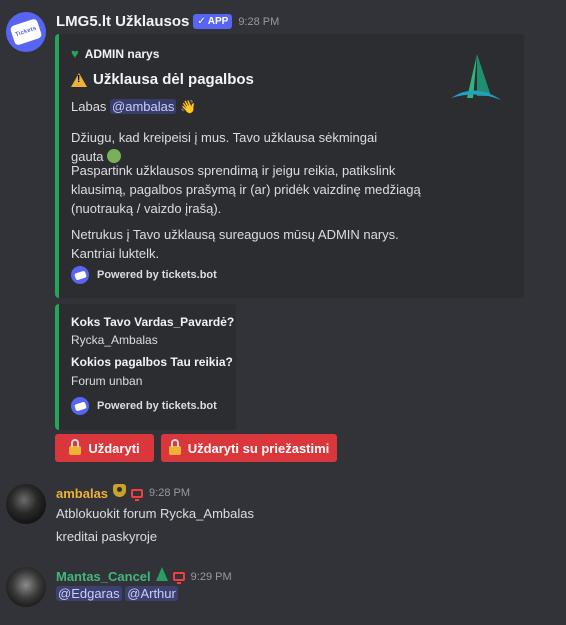 Image resolution: width=566 pixels, height=625 pixels. What do you see at coordinates (170, 493) in the screenshot?
I see `ambalas-timestamp: 9:28 PM` at bounding box center [170, 493].